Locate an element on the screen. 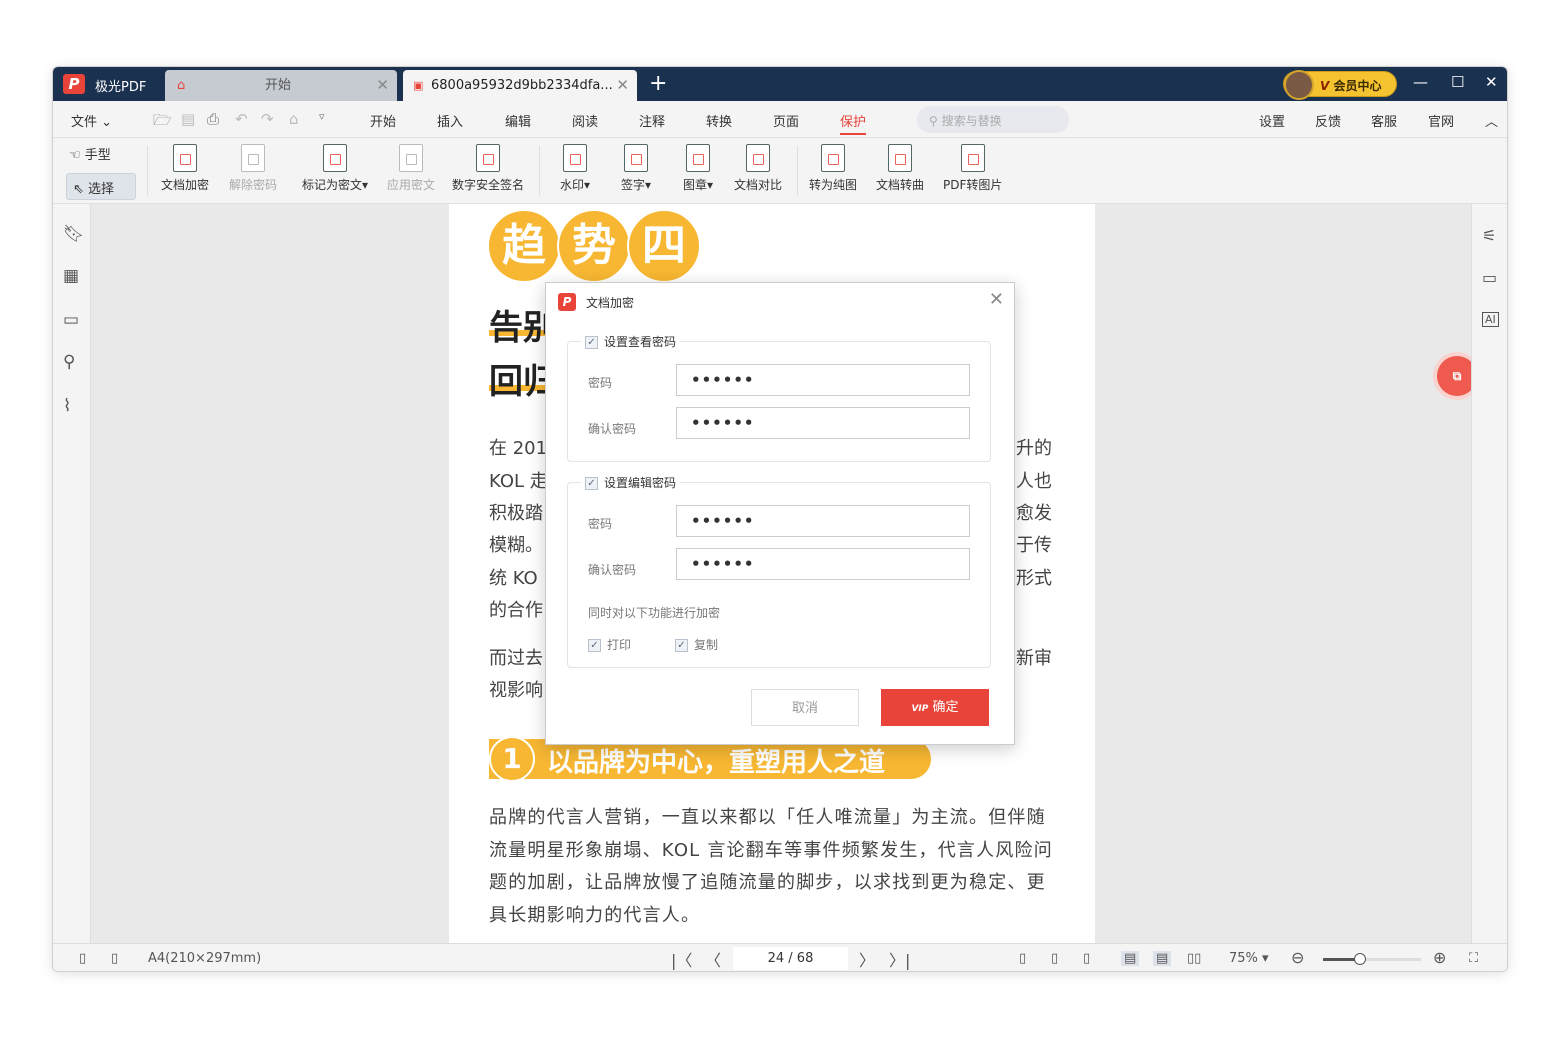  pdf-to-image-button: PDF转图片 is located at coordinates (972, 168).